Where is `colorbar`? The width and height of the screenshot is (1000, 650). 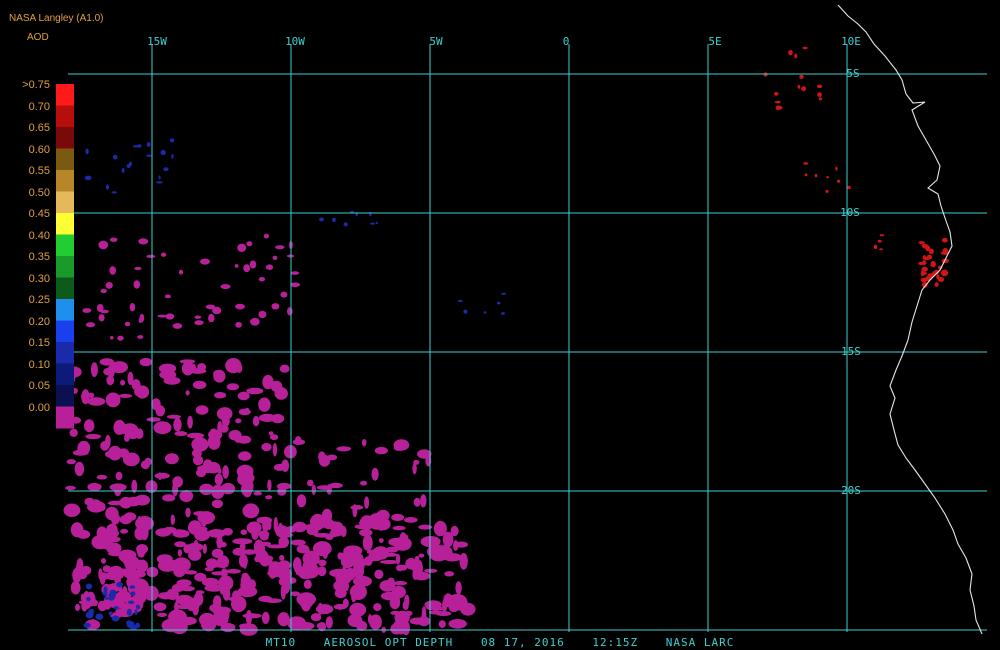
colorbar is located at coordinates (65, 256).